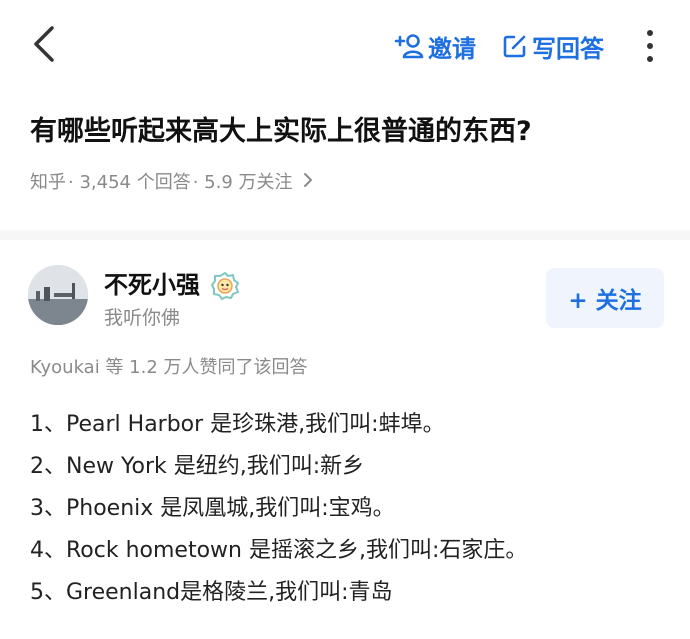  I want to click on member-badge-icon, so click(225, 286).